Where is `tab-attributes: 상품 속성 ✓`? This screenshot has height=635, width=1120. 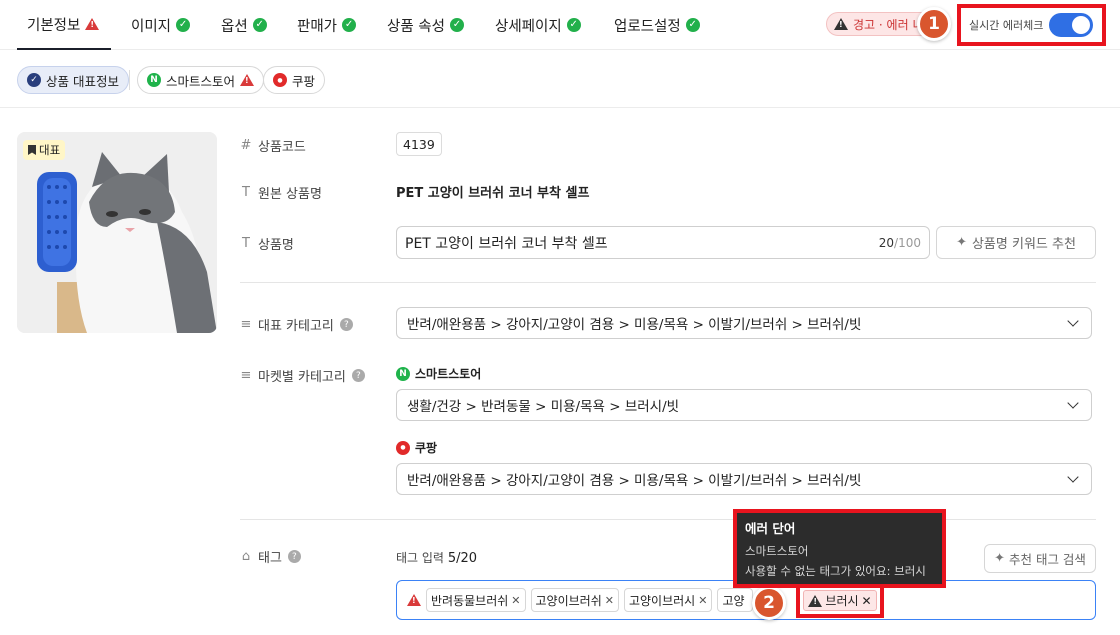 tab-attributes: 상품 속성 ✓ is located at coordinates (425, 25).